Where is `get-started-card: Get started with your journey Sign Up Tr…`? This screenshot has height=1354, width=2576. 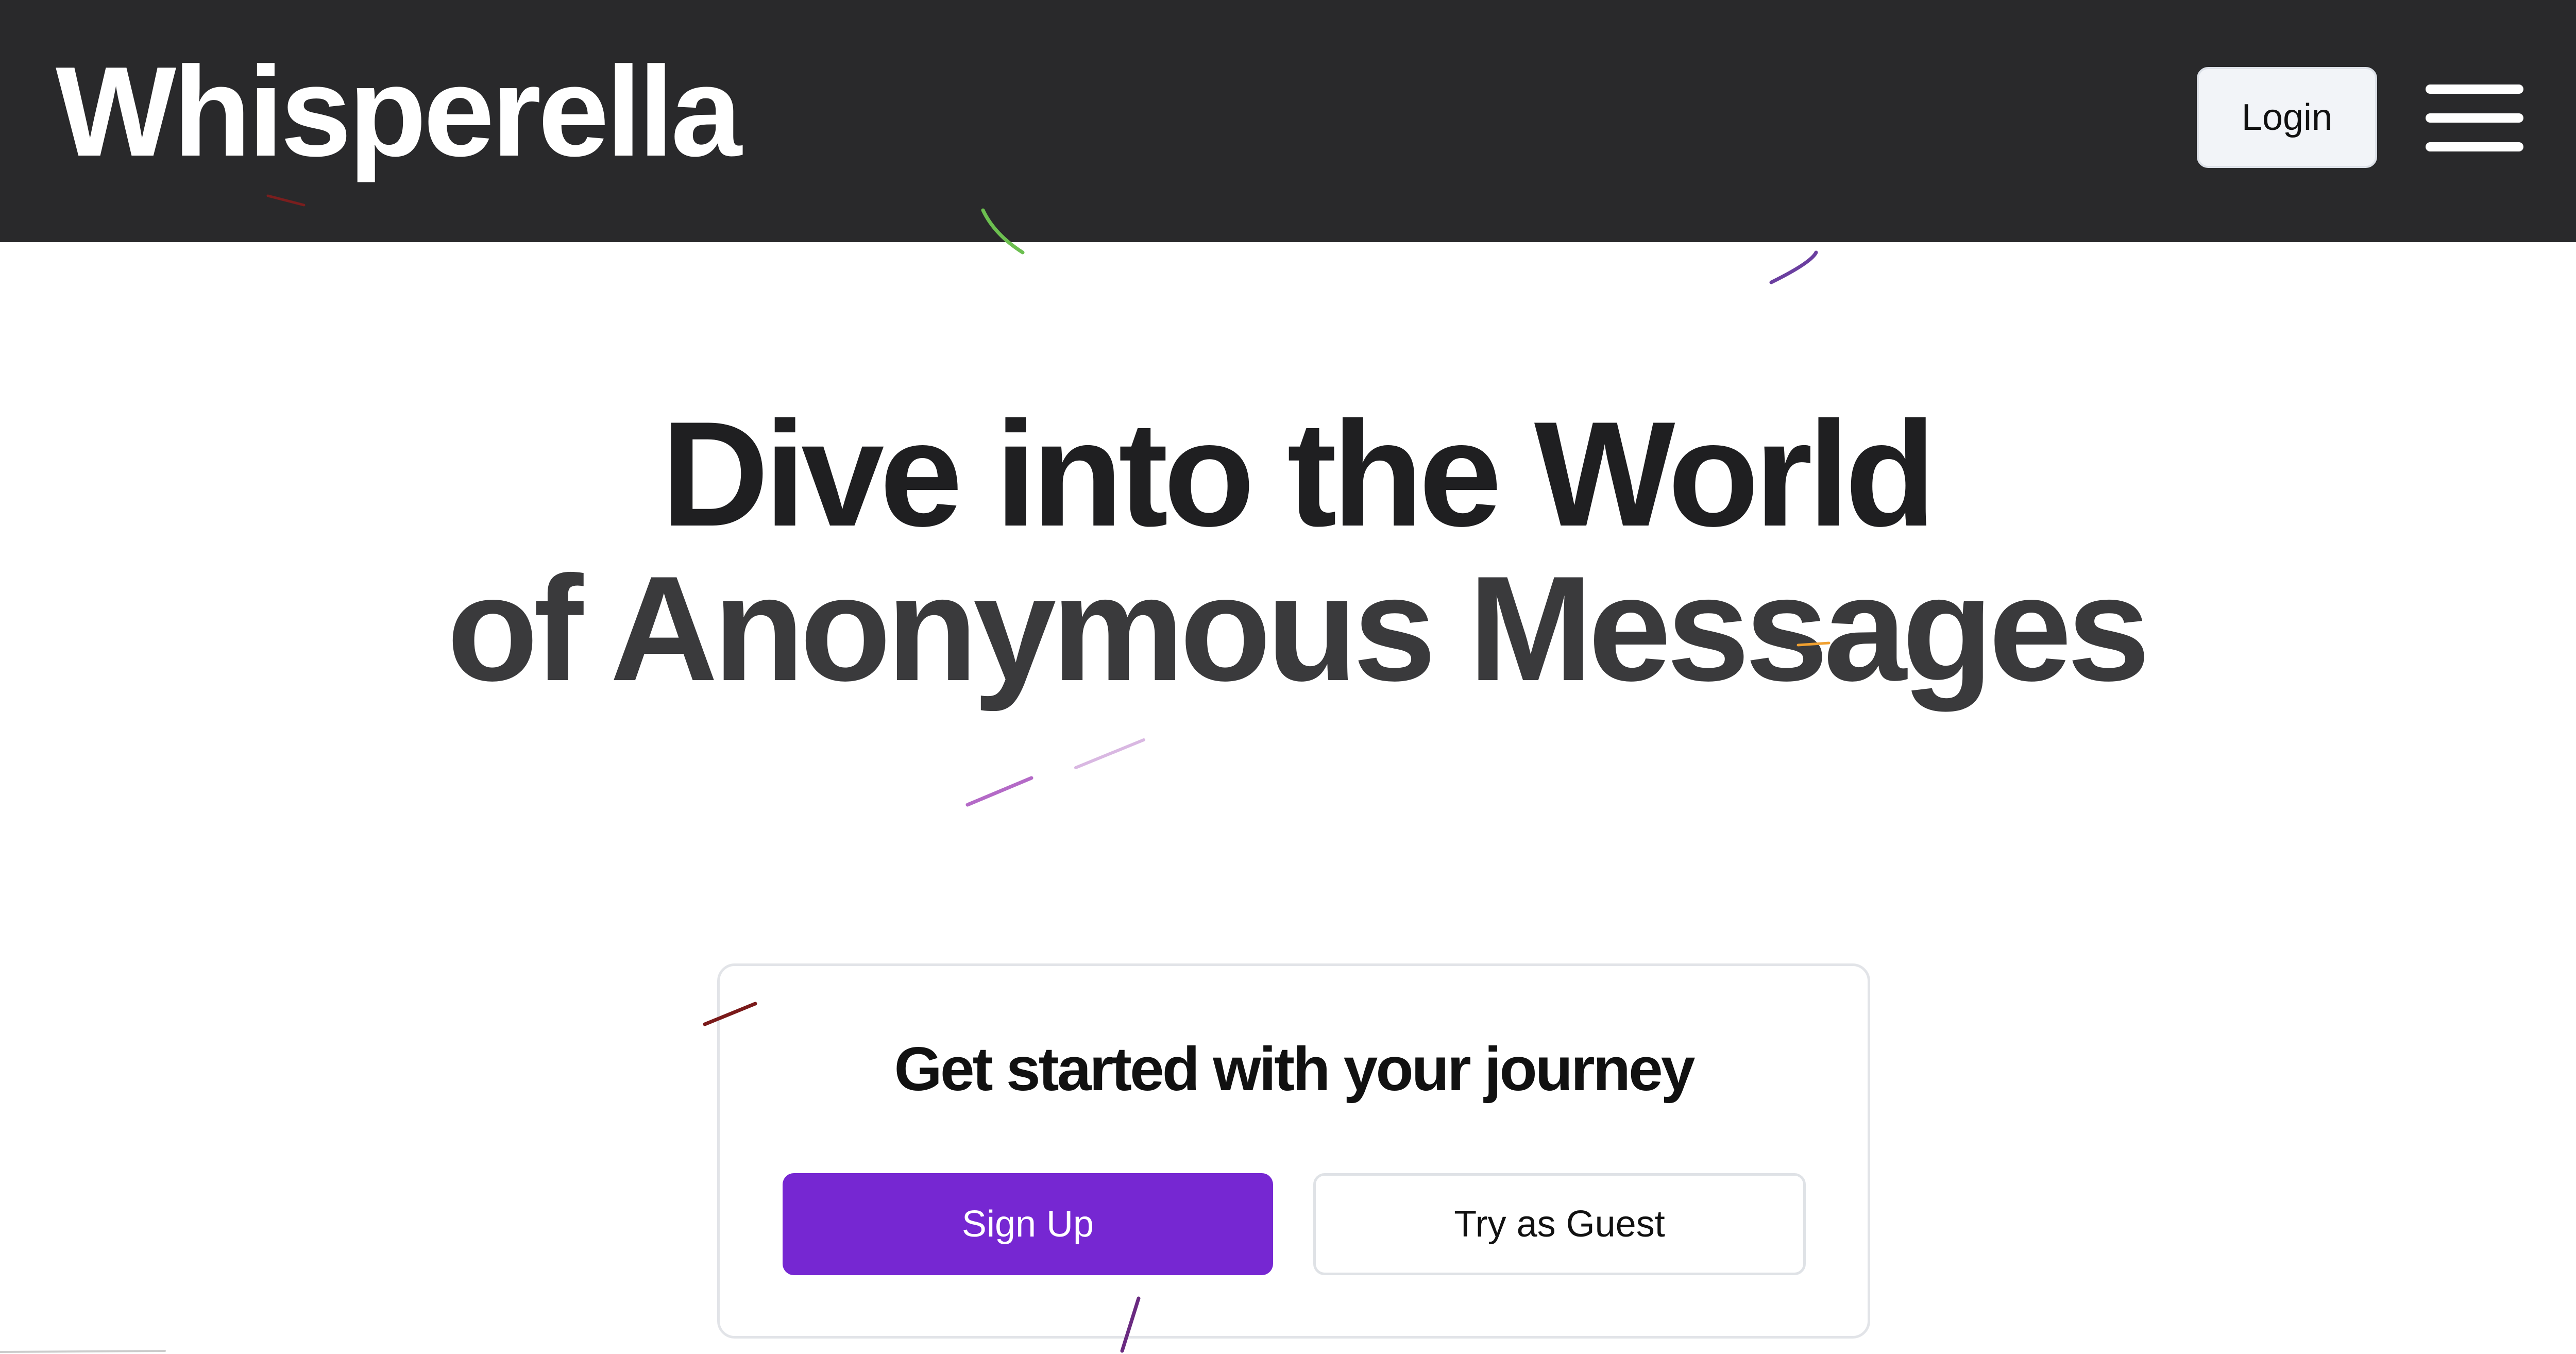 get-started-card: Get started with your journey Sign Up Tr… is located at coordinates (1293, 1151).